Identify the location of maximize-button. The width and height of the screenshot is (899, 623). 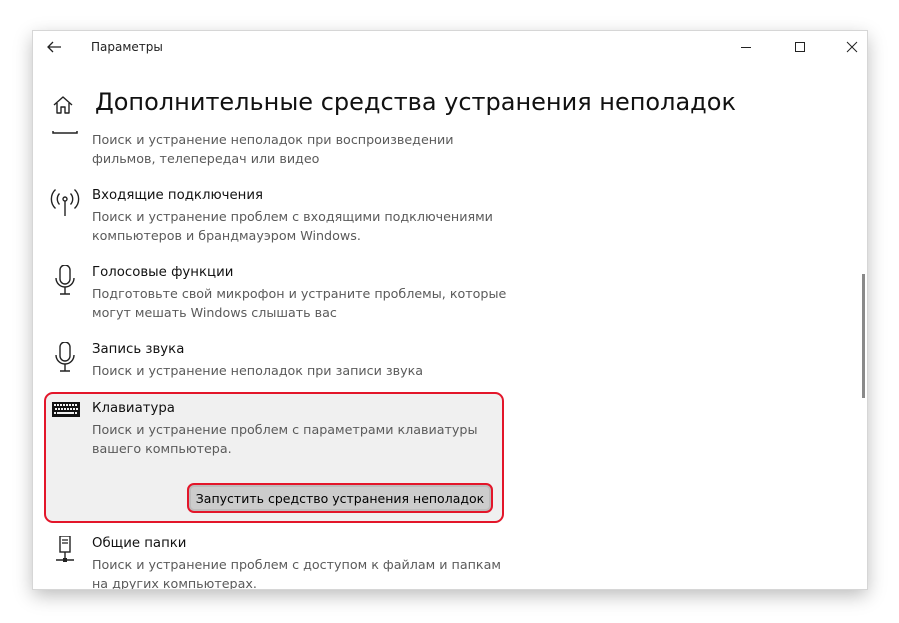
(800, 47).